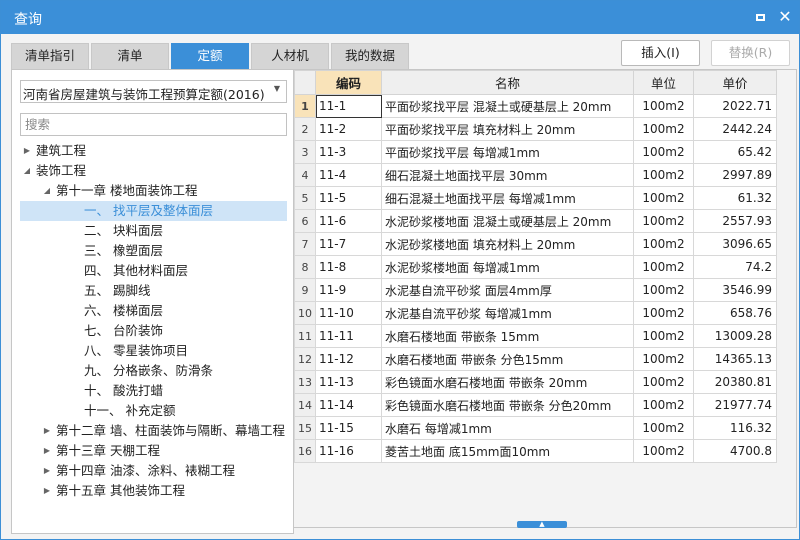 The width and height of the screenshot is (800, 540). What do you see at coordinates (305, 129) in the screenshot?
I see `row-number: 2` at bounding box center [305, 129].